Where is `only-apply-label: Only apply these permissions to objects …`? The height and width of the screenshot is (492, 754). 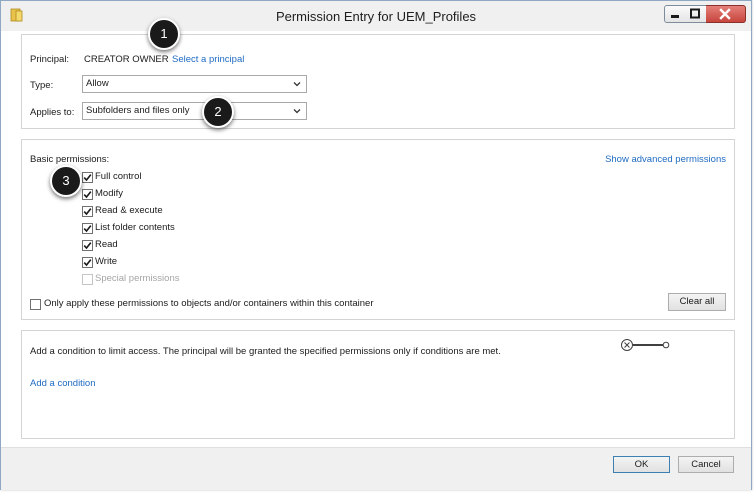 only-apply-label: Only apply these permissions to objects … is located at coordinates (209, 303).